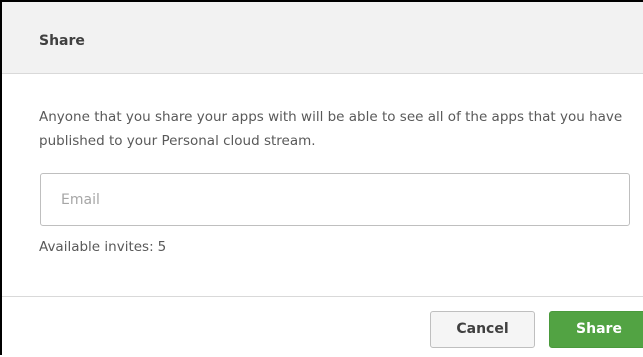 This screenshot has width=643, height=357. I want to click on dialog-title: Share, so click(62, 41).